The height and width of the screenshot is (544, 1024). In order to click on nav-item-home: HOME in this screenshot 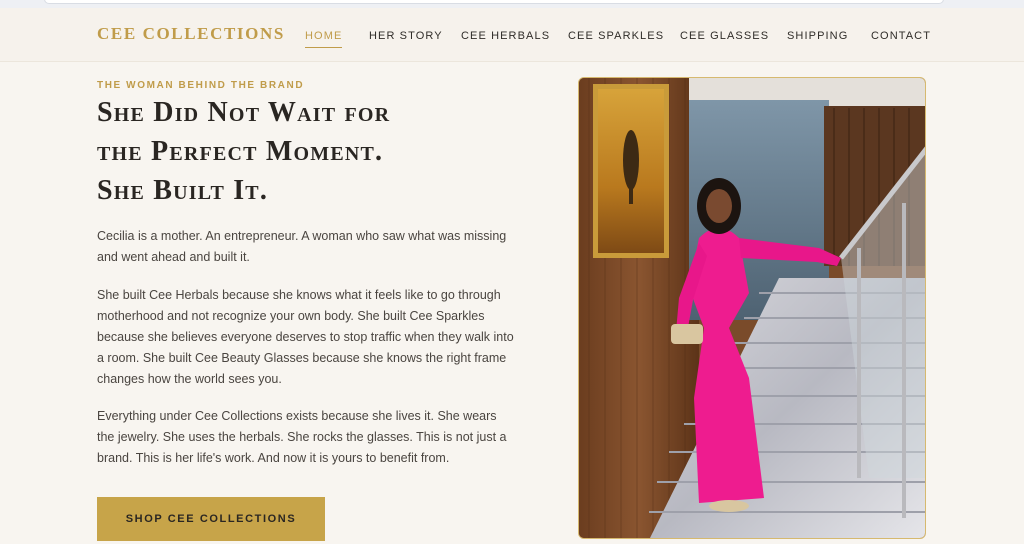, I will do `click(324, 39)`.